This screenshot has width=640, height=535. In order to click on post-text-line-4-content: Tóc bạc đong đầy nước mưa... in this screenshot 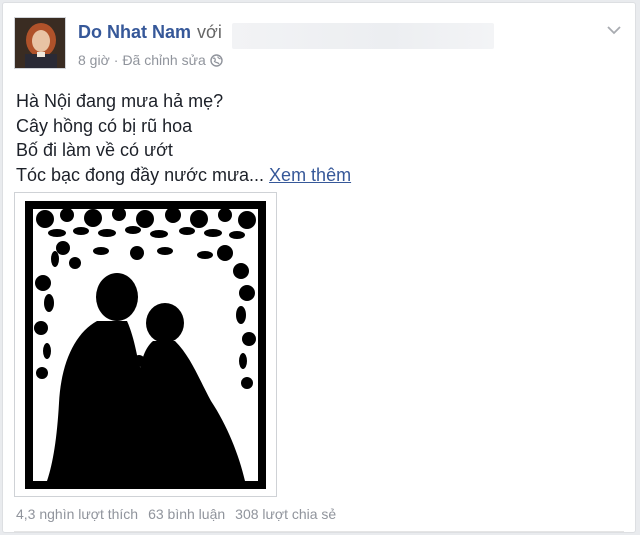, I will do `click(140, 174)`.